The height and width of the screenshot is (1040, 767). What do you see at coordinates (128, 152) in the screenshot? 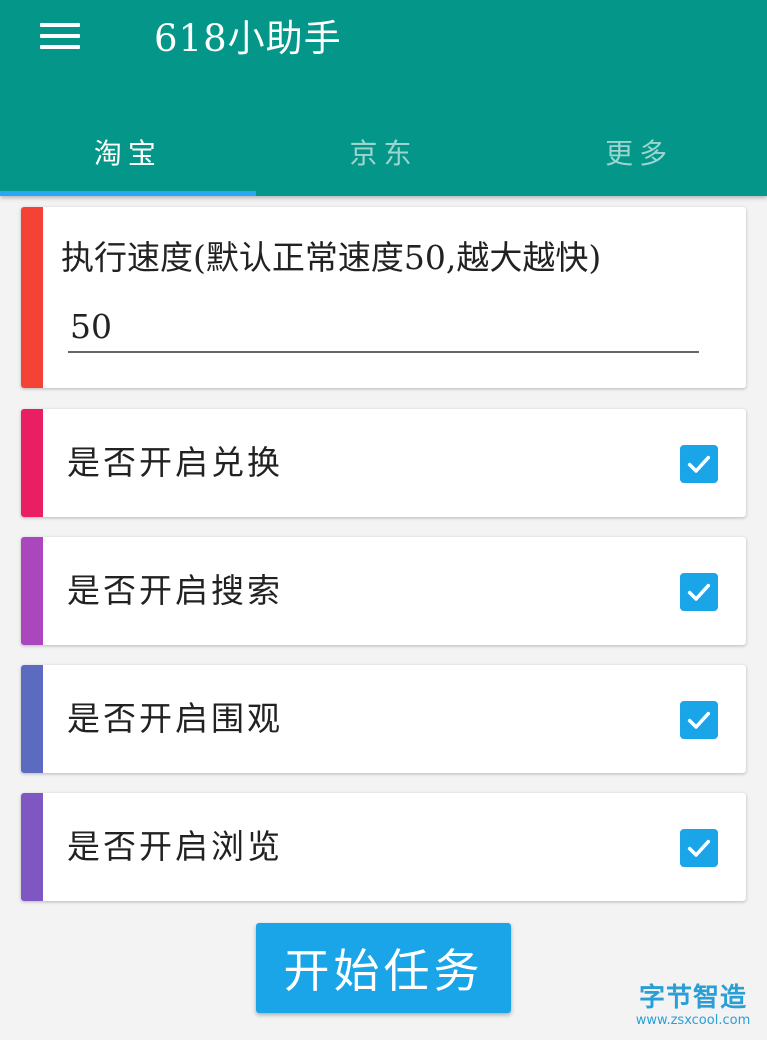
I see `tab-taobao: 淘宝` at bounding box center [128, 152].